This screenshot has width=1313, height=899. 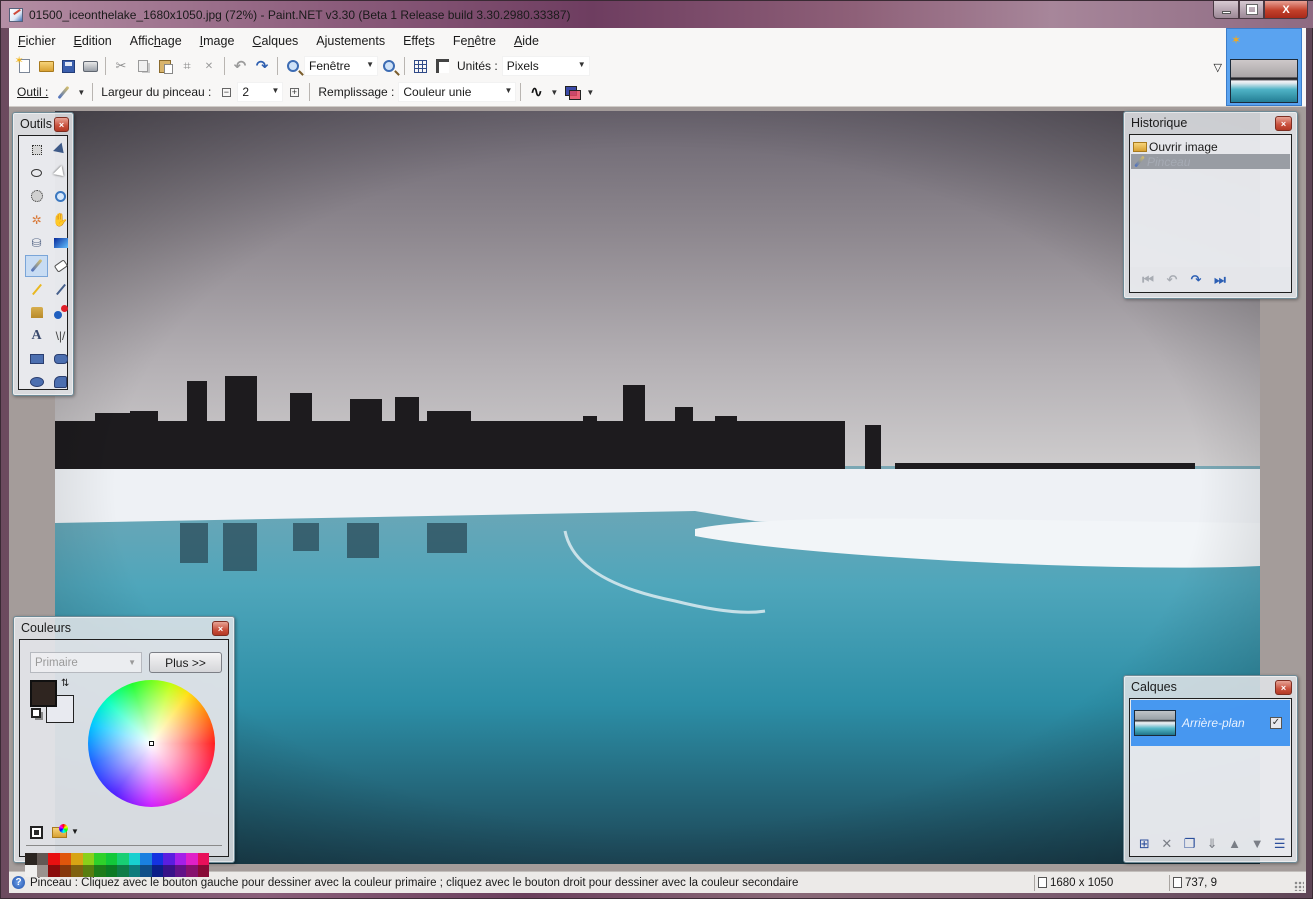 What do you see at coordinates (43, 693) in the screenshot?
I see `primary-color-swatch` at bounding box center [43, 693].